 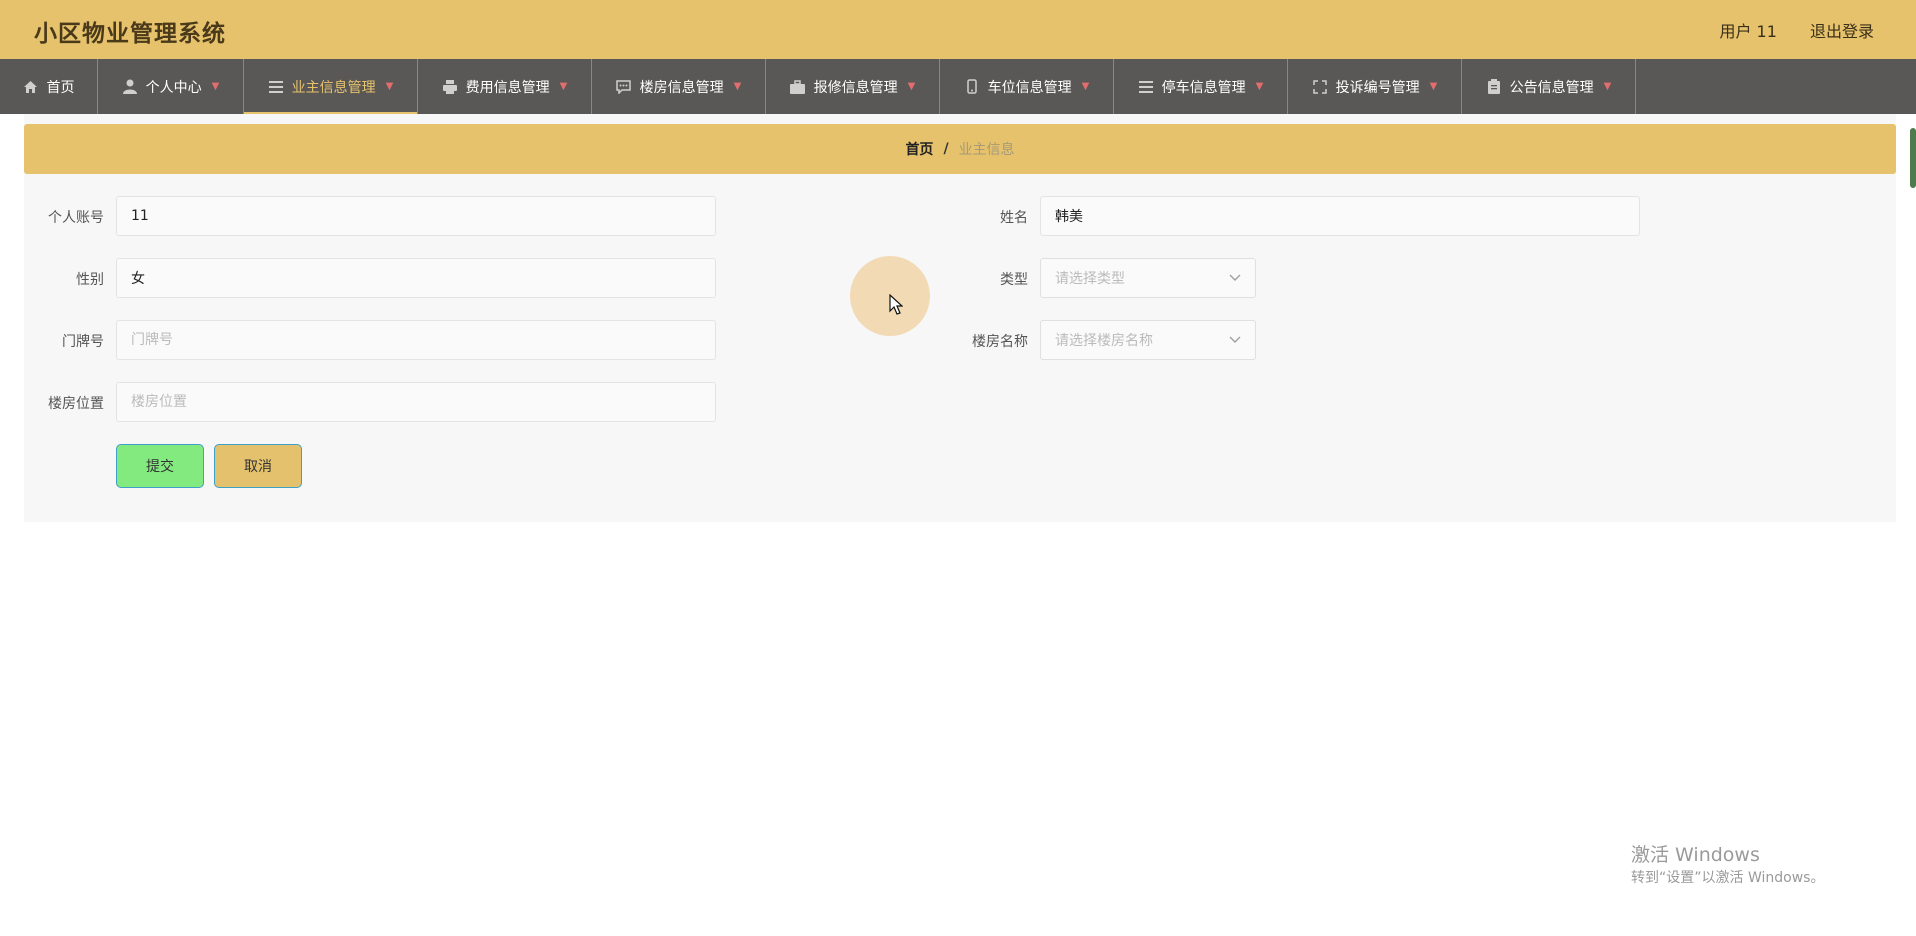 What do you see at coordinates (333, 87) in the screenshot?
I see `nav-label: 业主信息管理` at bounding box center [333, 87].